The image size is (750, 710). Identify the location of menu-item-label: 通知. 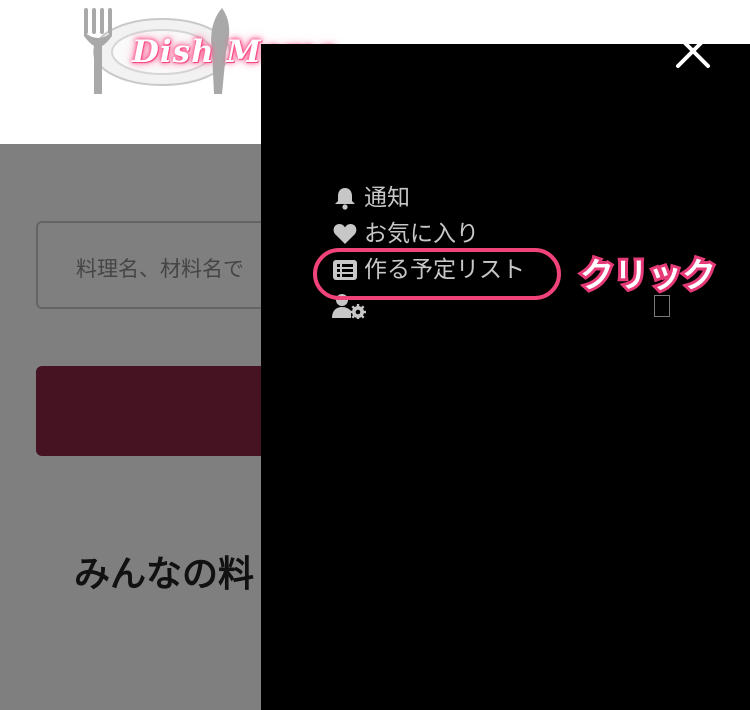
(387, 198).